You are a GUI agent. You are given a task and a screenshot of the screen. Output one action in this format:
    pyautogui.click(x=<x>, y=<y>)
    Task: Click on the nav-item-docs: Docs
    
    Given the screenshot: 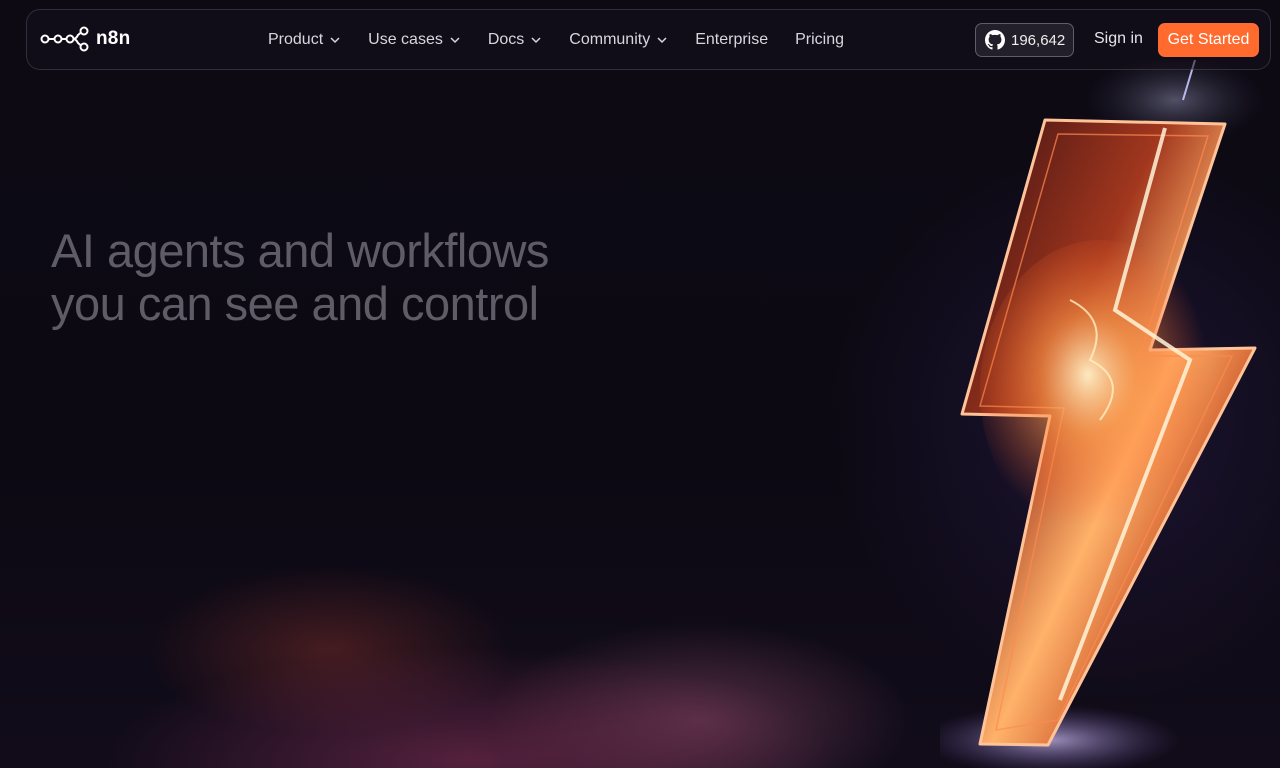 What is the action you would take?
    pyautogui.click(x=515, y=40)
    